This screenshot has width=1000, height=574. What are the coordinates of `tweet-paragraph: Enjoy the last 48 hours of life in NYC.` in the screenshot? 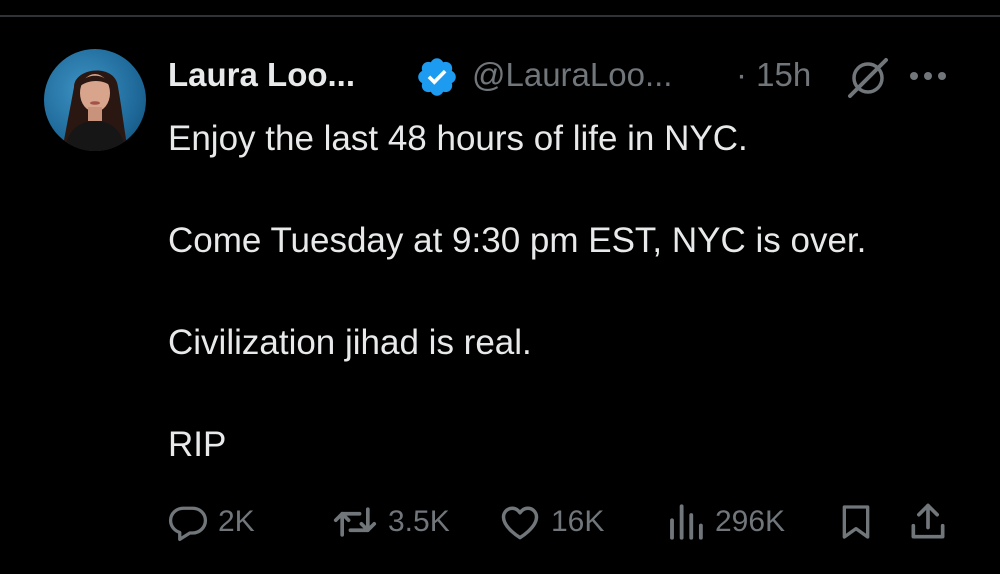 It's located at (458, 138).